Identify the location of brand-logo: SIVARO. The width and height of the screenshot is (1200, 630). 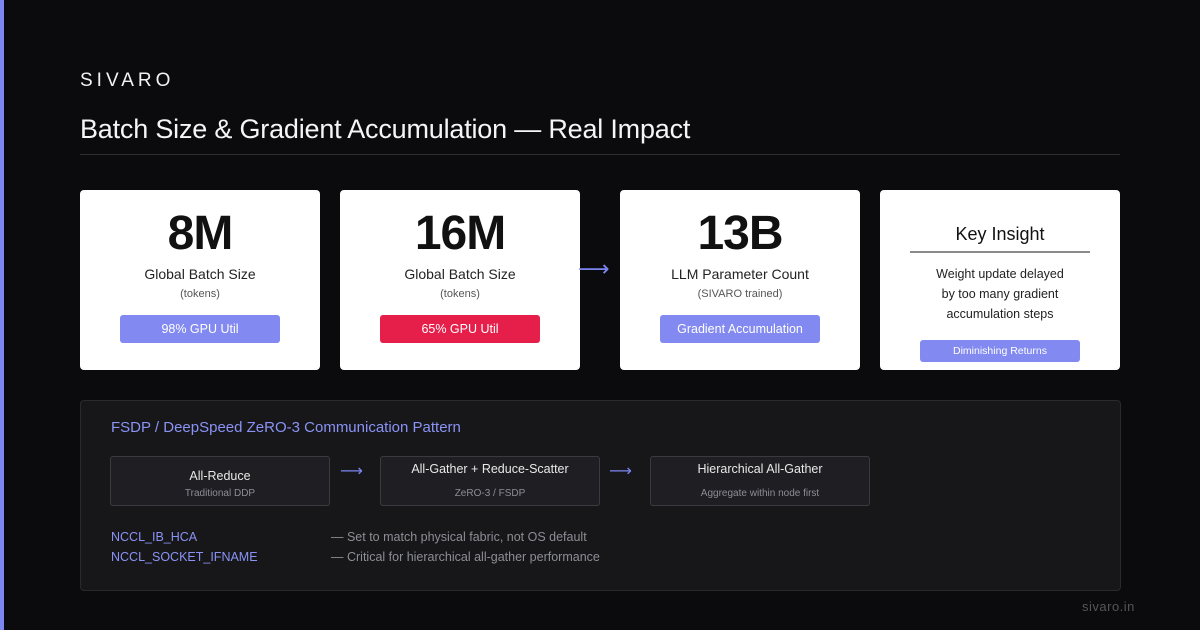
(127, 80).